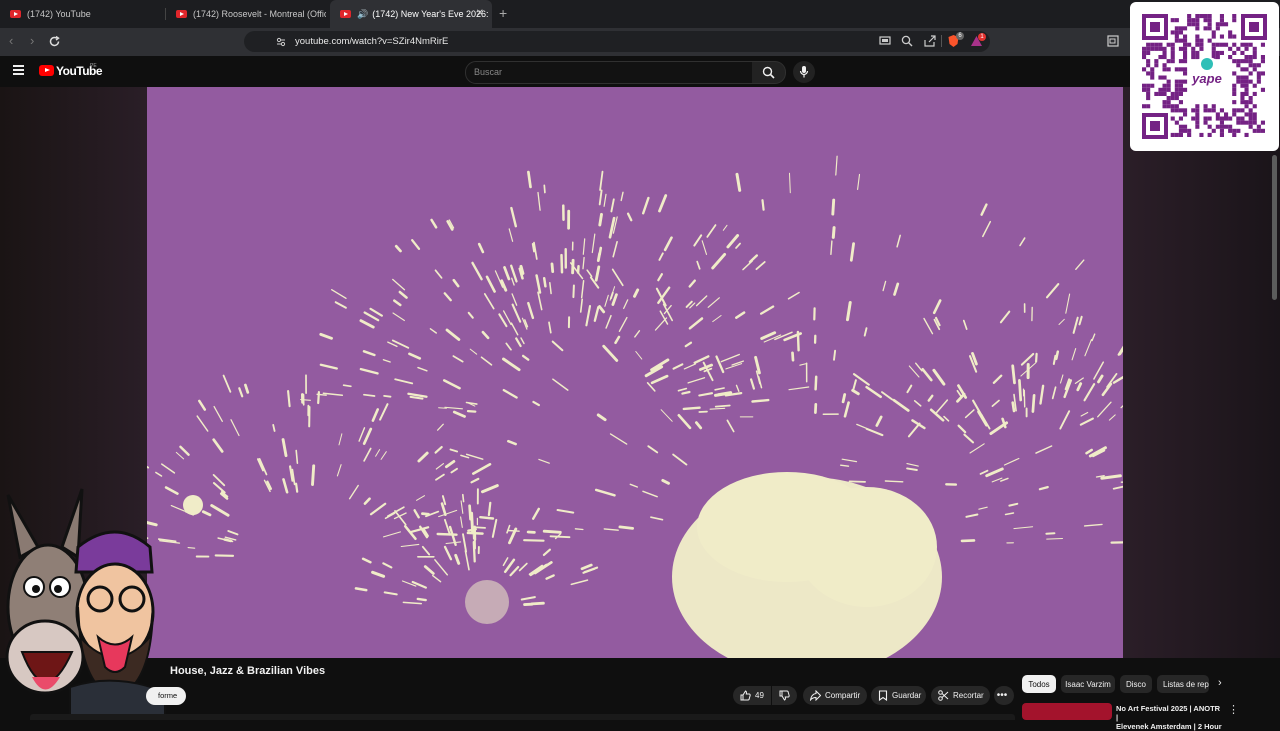  Describe the element at coordinates (1274, 227) in the screenshot. I see `page-scrollbar` at that location.